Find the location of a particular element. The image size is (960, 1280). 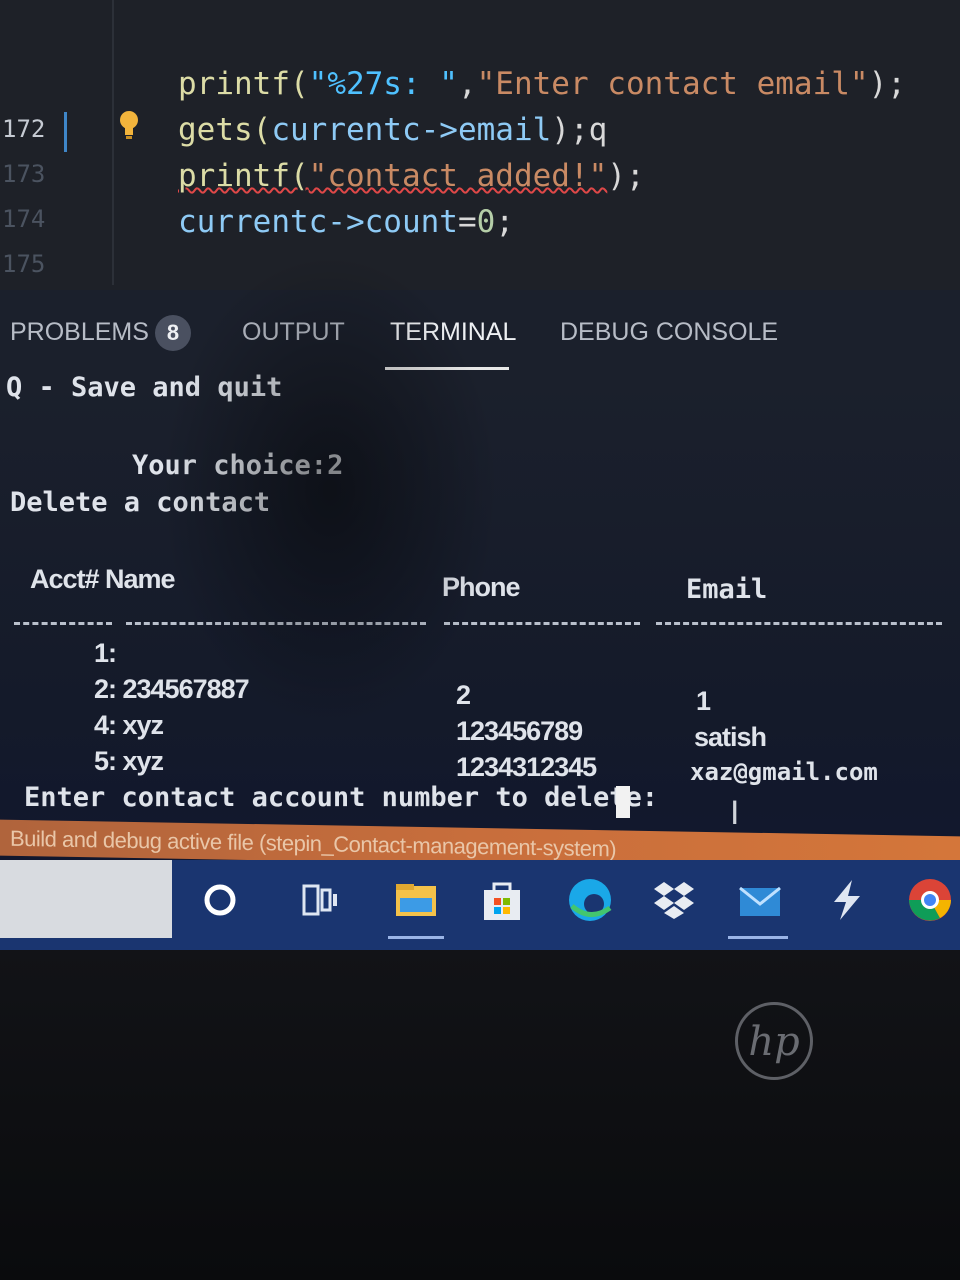

current-line-indicator is located at coordinates (65, 132).